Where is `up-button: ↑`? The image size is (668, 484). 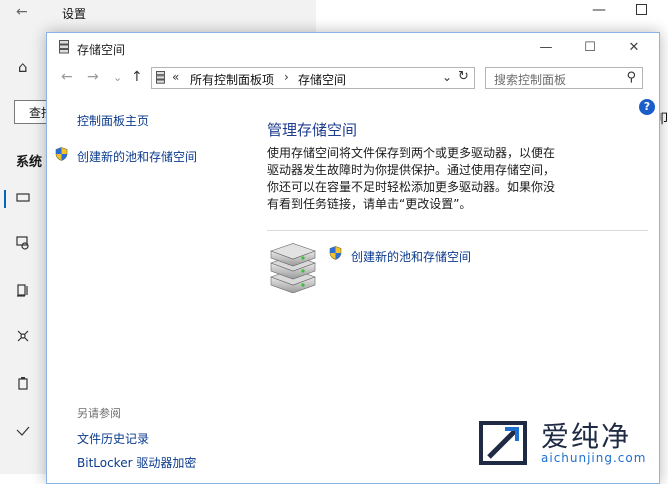 up-button: ↑ is located at coordinates (137, 77).